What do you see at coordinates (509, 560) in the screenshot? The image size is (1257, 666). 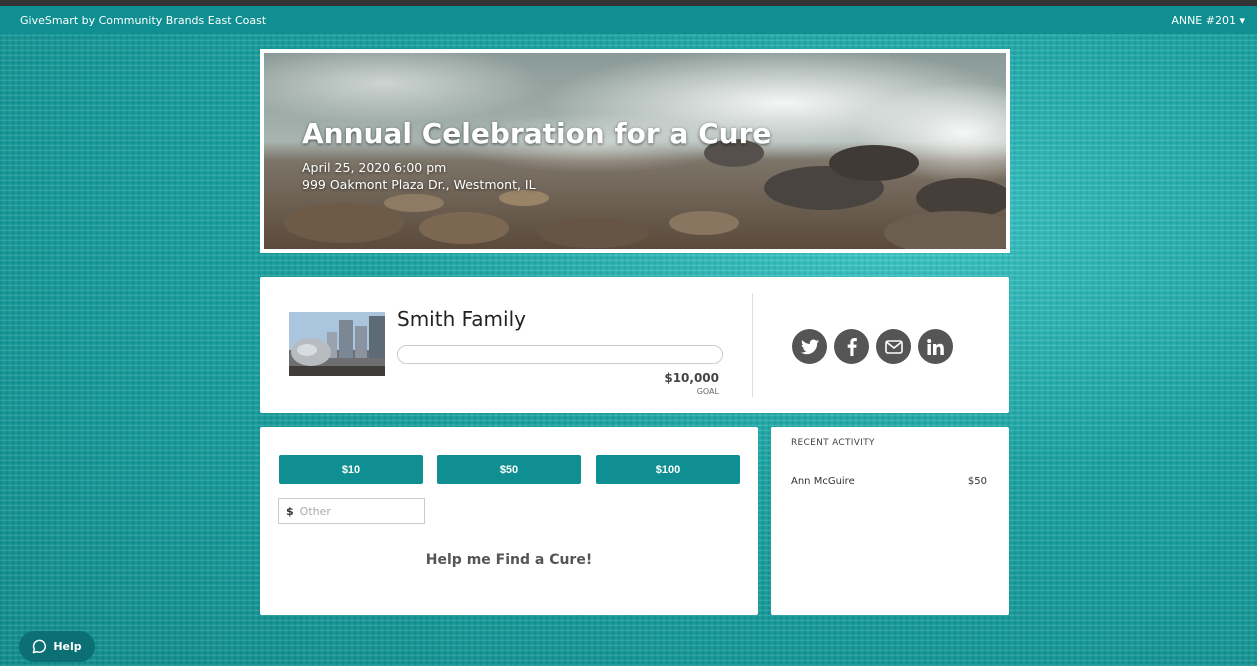 I see `fundraiser-tagline: Help me Find a Cure!` at bounding box center [509, 560].